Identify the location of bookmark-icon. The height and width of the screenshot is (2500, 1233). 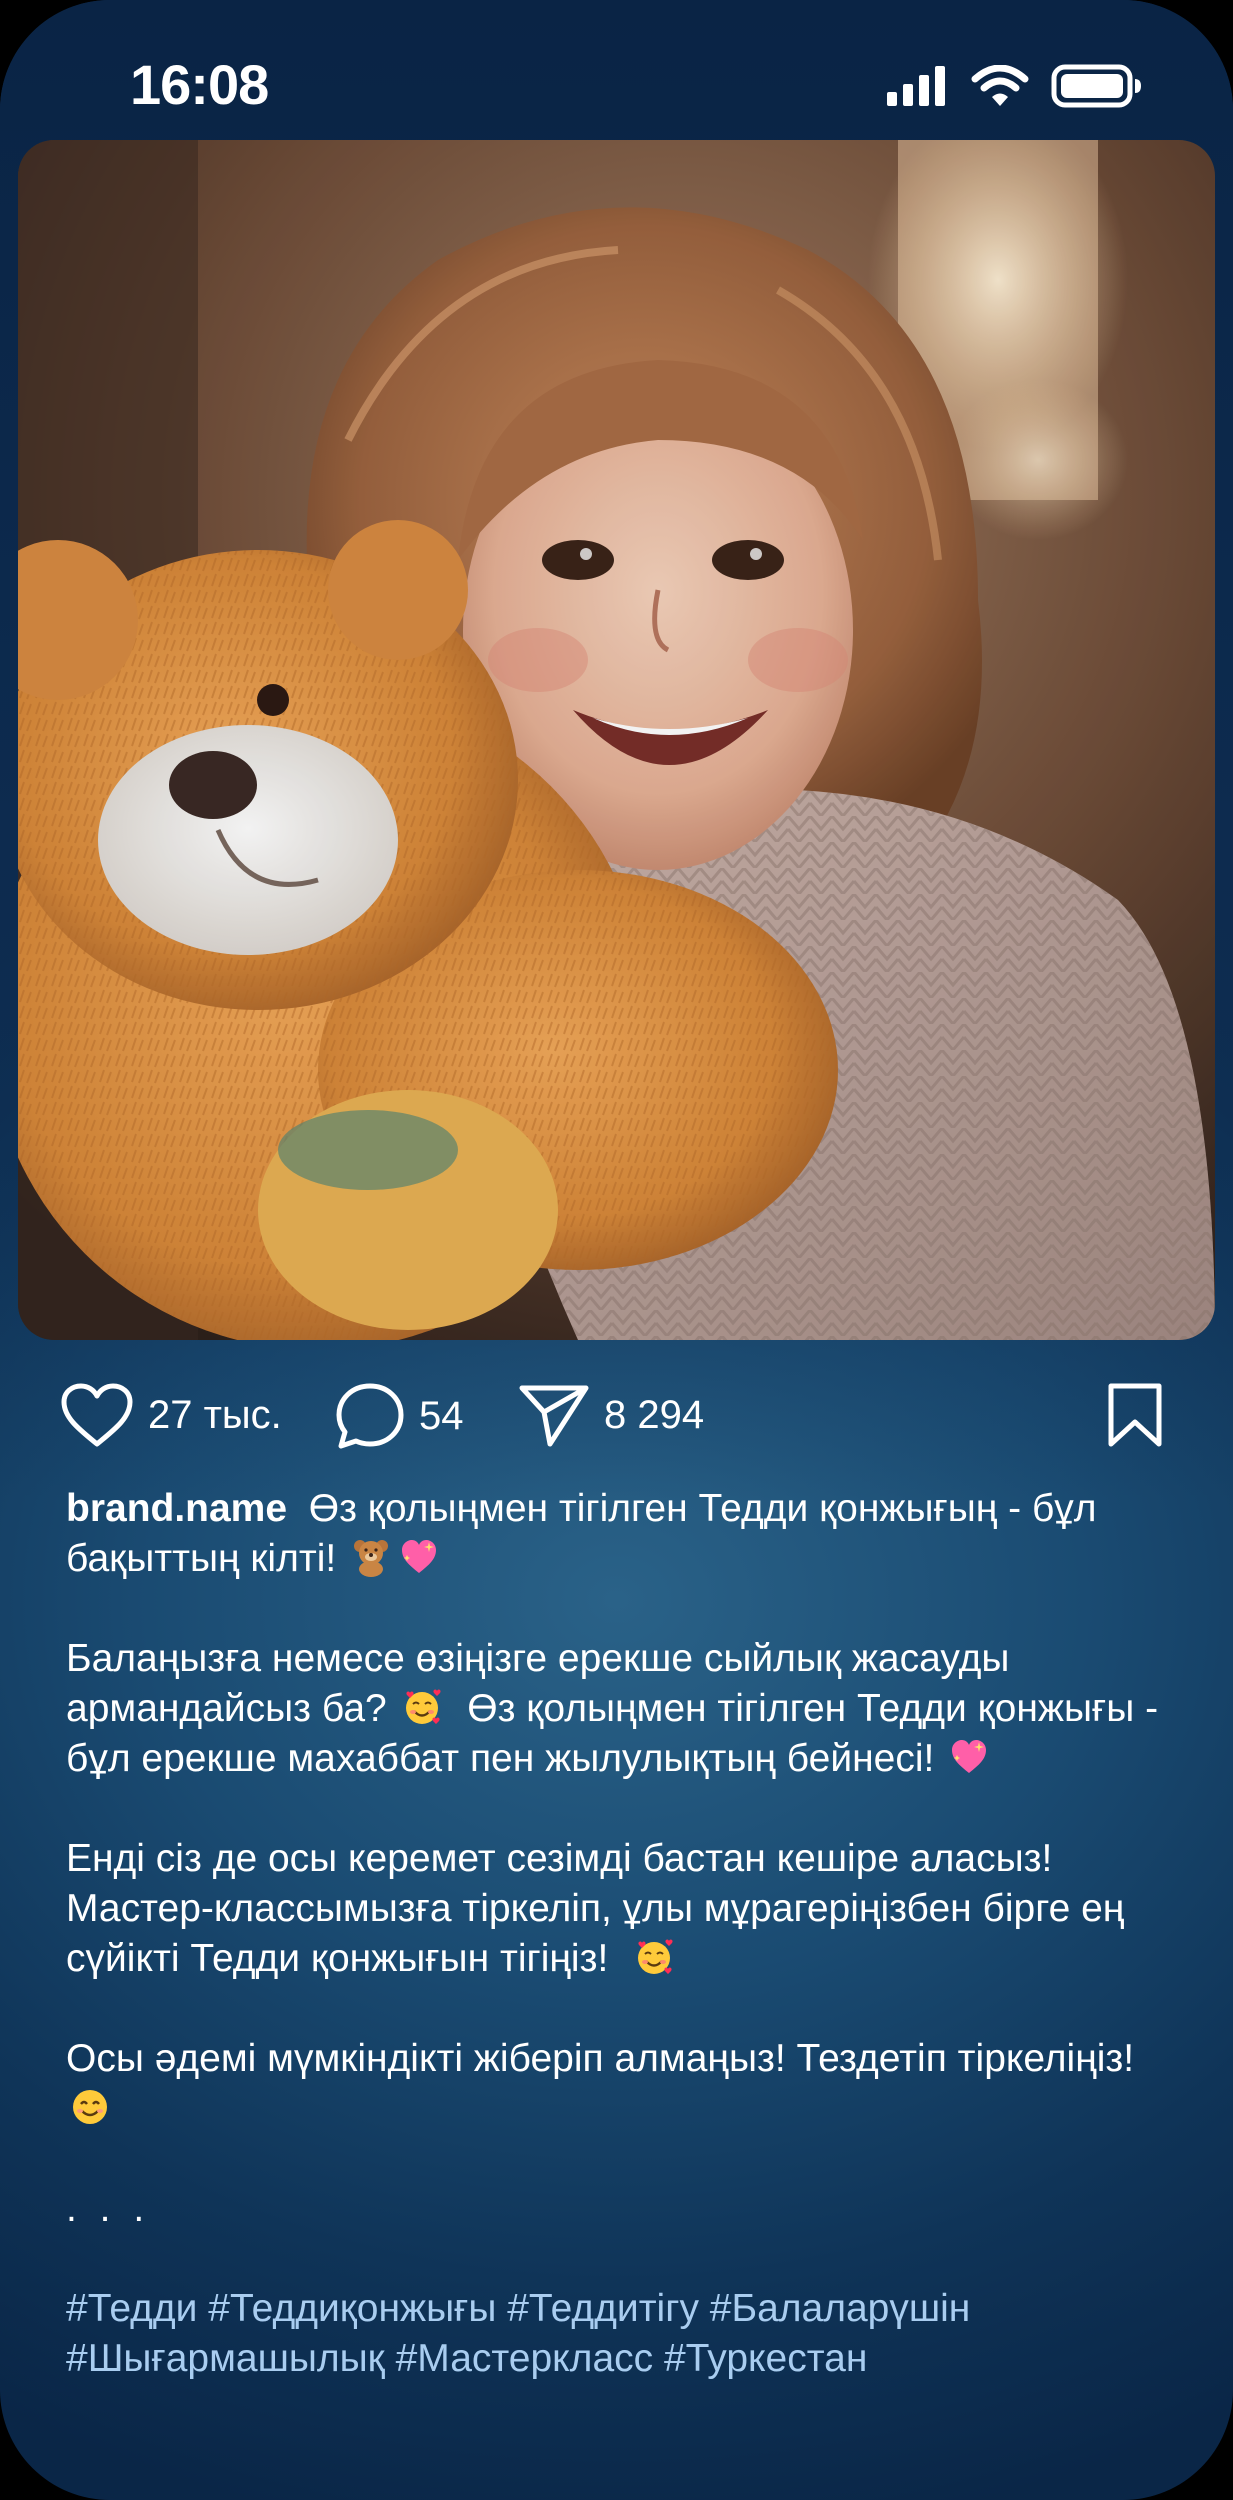
(1135, 1415).